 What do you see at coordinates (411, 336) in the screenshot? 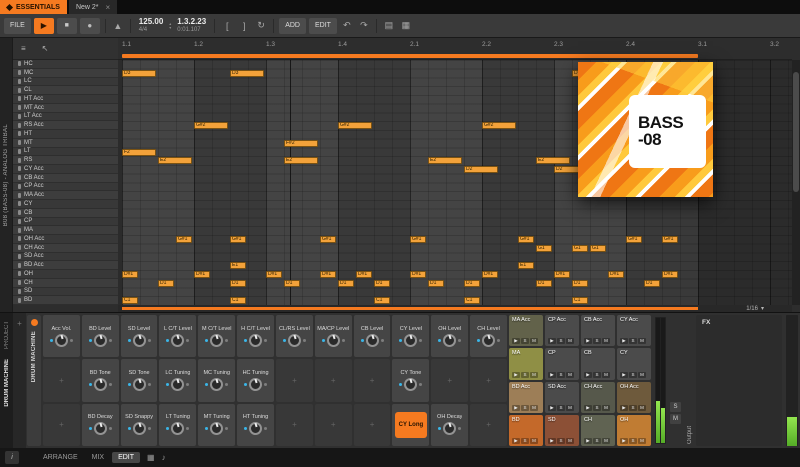
I see `knob-cy-level: CY Level` at bounding box center [411, 336].